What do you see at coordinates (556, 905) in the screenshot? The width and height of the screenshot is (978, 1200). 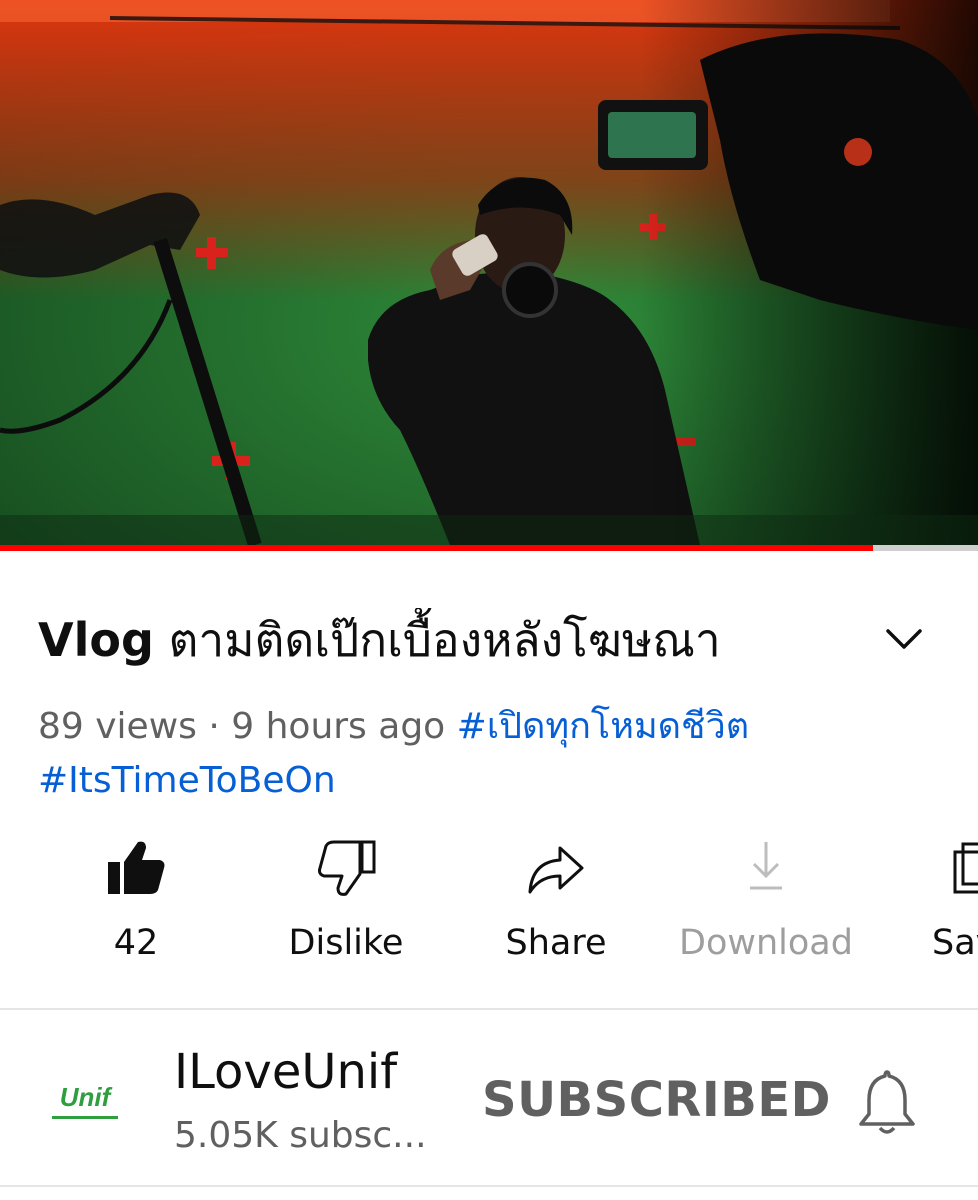 I see `share-button: Share` at bounding box center [556, 905].